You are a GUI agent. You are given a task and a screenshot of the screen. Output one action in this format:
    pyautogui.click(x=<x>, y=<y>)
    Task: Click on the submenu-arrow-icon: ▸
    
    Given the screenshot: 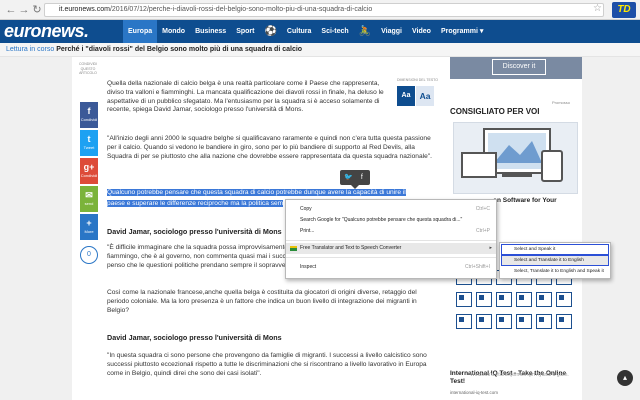 What is the action you would take?
    pyautogui.click(x=490, y=248)
    